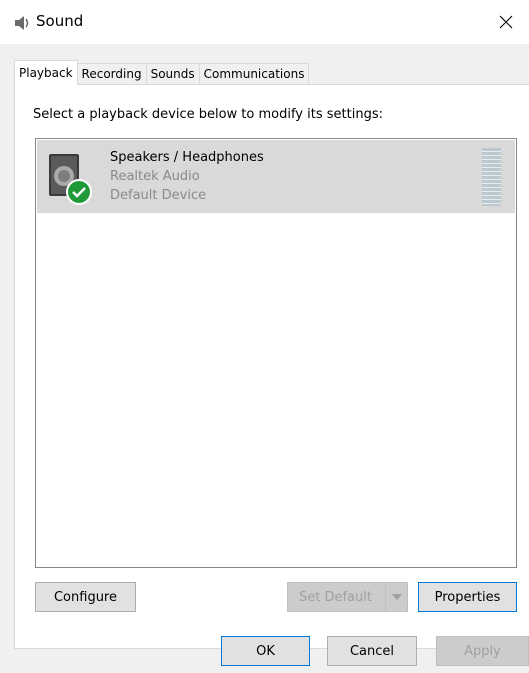  I want to click on cancel-button: Cancel, so click(372, 651).